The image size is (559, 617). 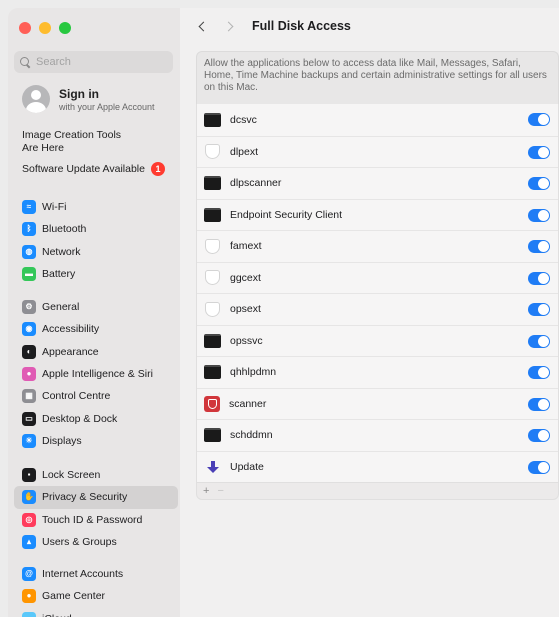 What do you see at coordinates (96, 229) in the screenshot?
I see `sidebar-item-bluetooth: ᛒ Bluetooth` at bounding box center [96, 229].